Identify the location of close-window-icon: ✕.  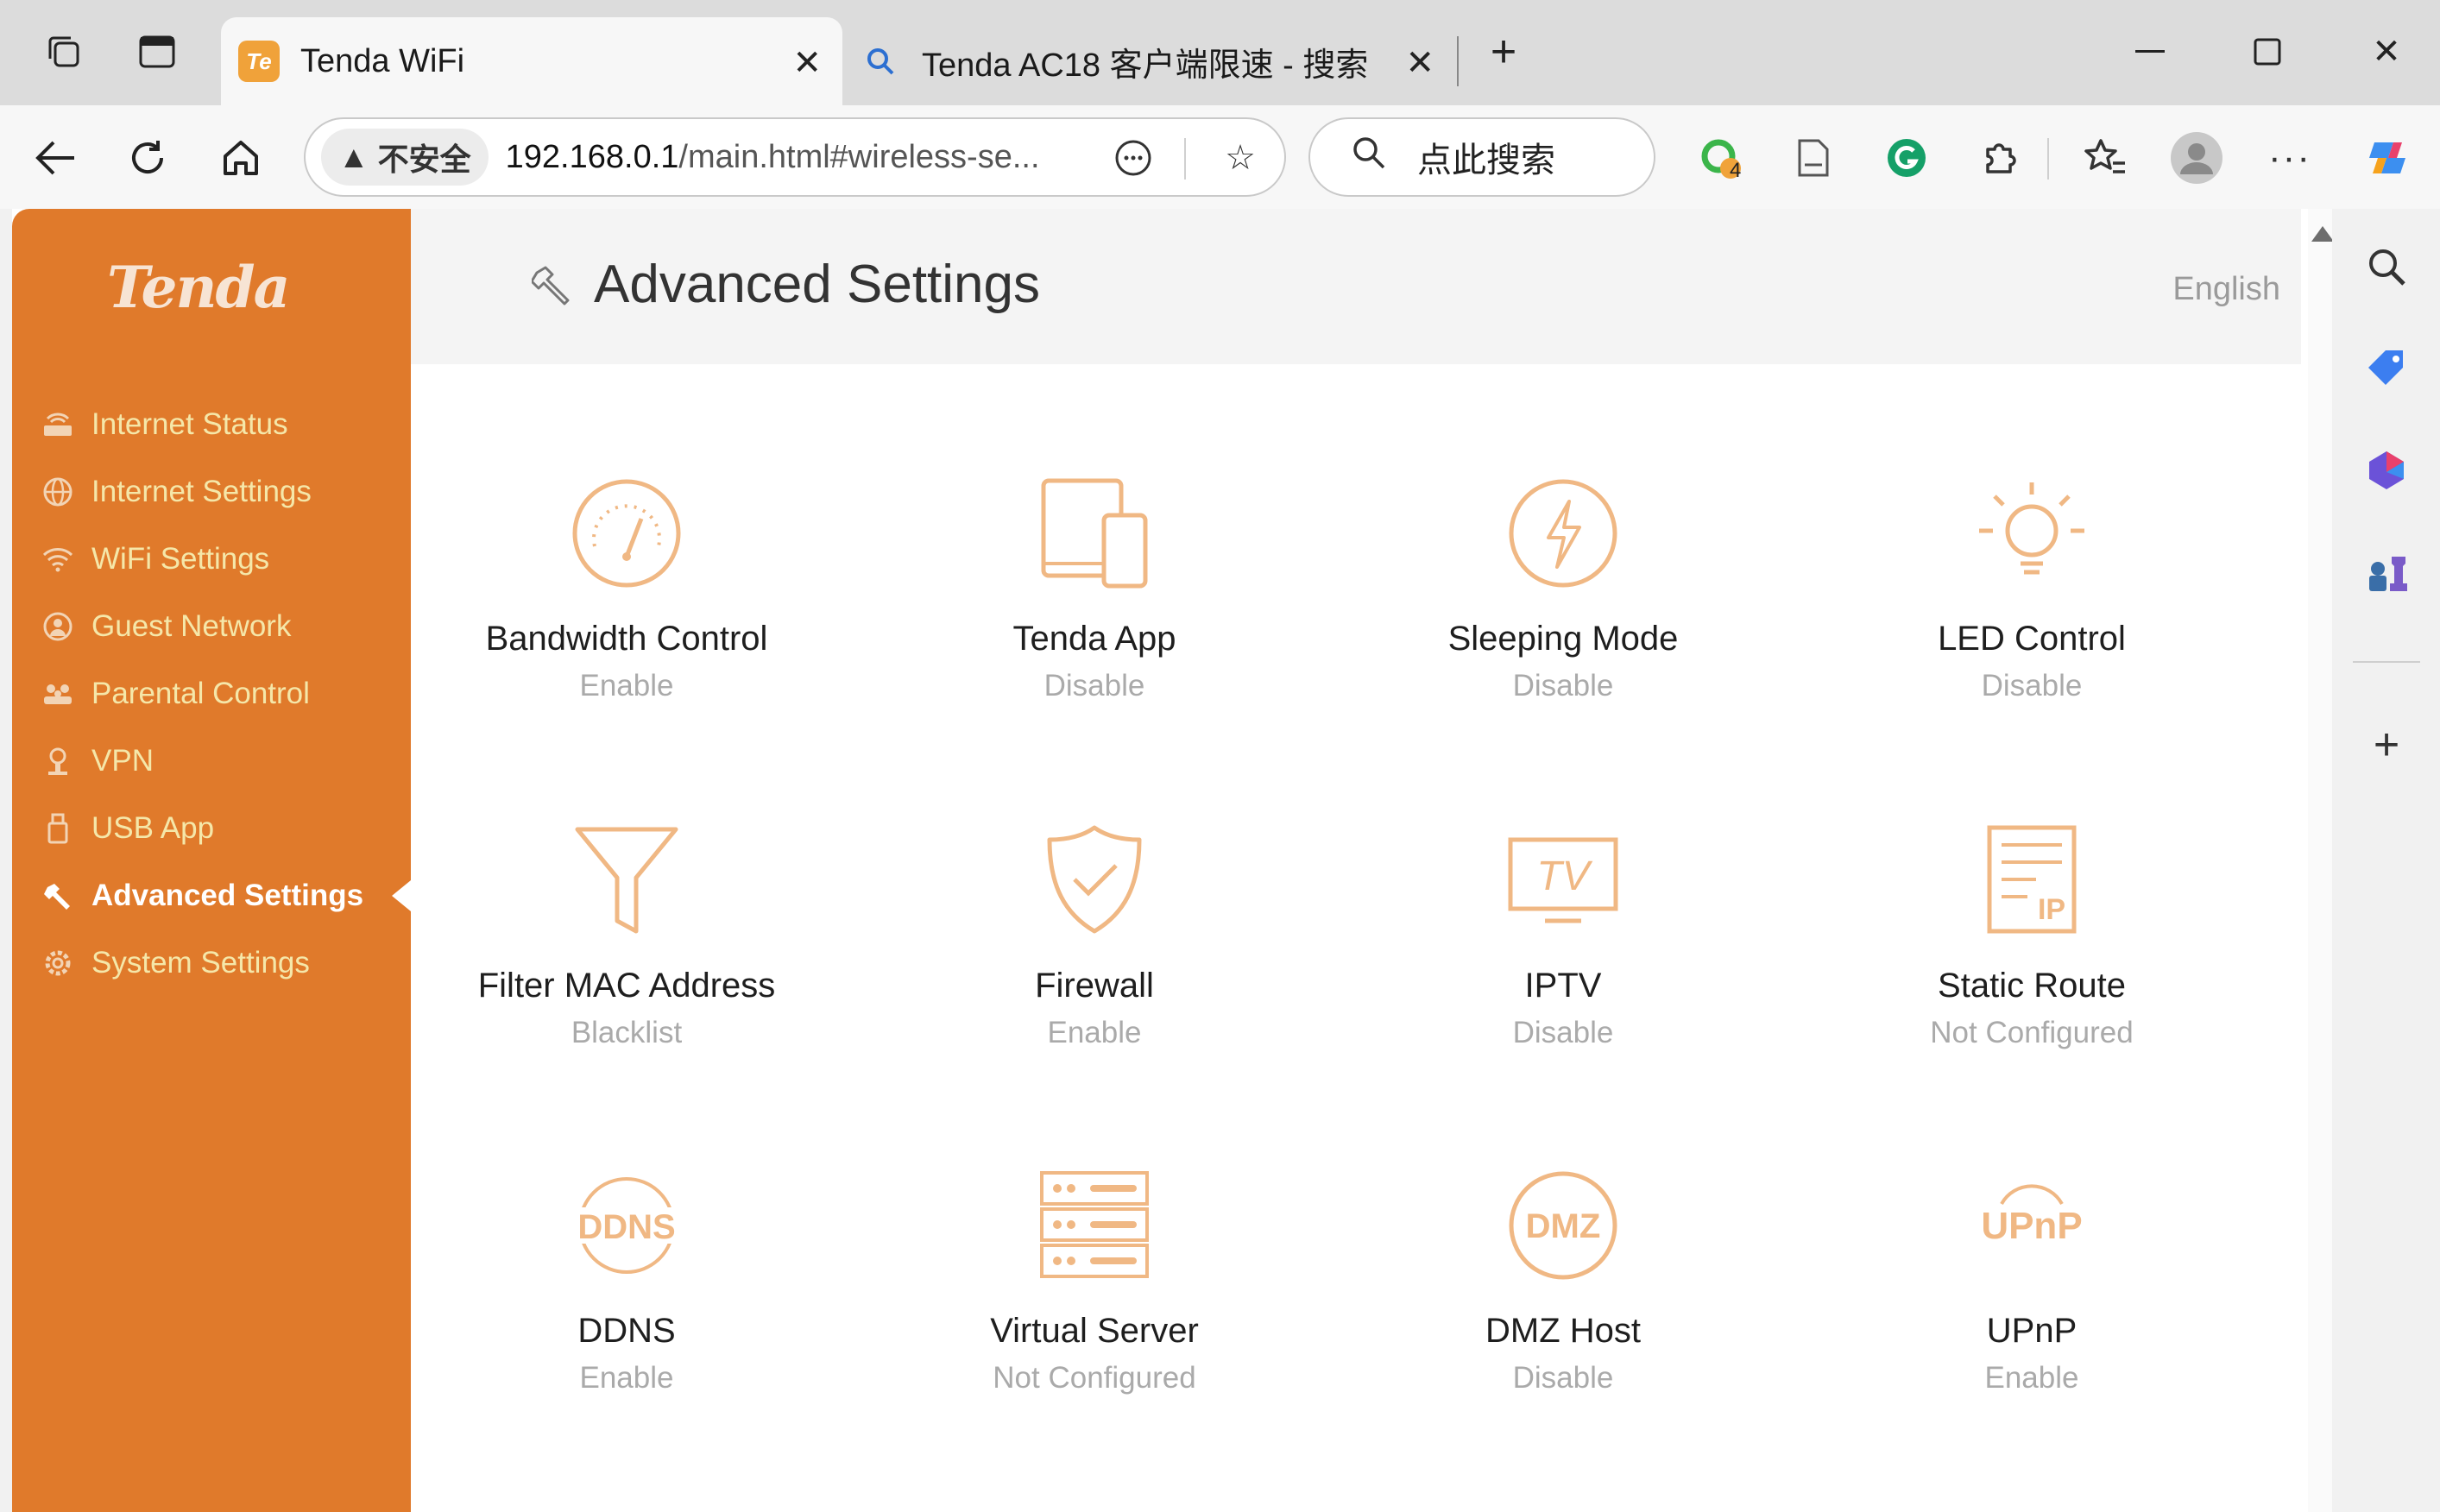
(2386, 52).